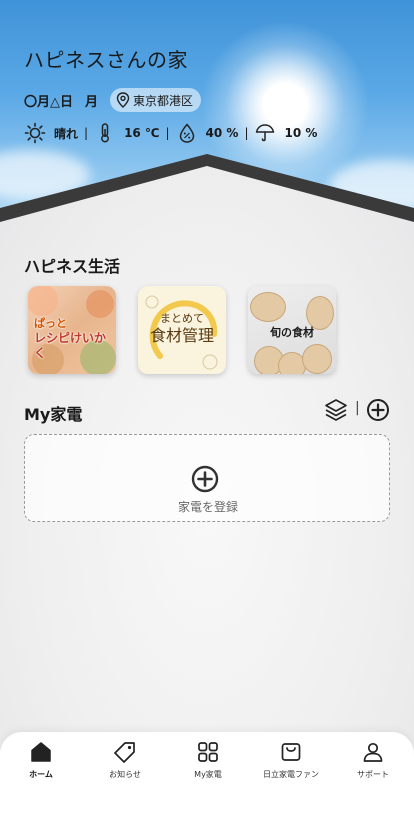 The width and height of the screenshot is (414, 814). I want to click on sun-icon, so click(35, 133).